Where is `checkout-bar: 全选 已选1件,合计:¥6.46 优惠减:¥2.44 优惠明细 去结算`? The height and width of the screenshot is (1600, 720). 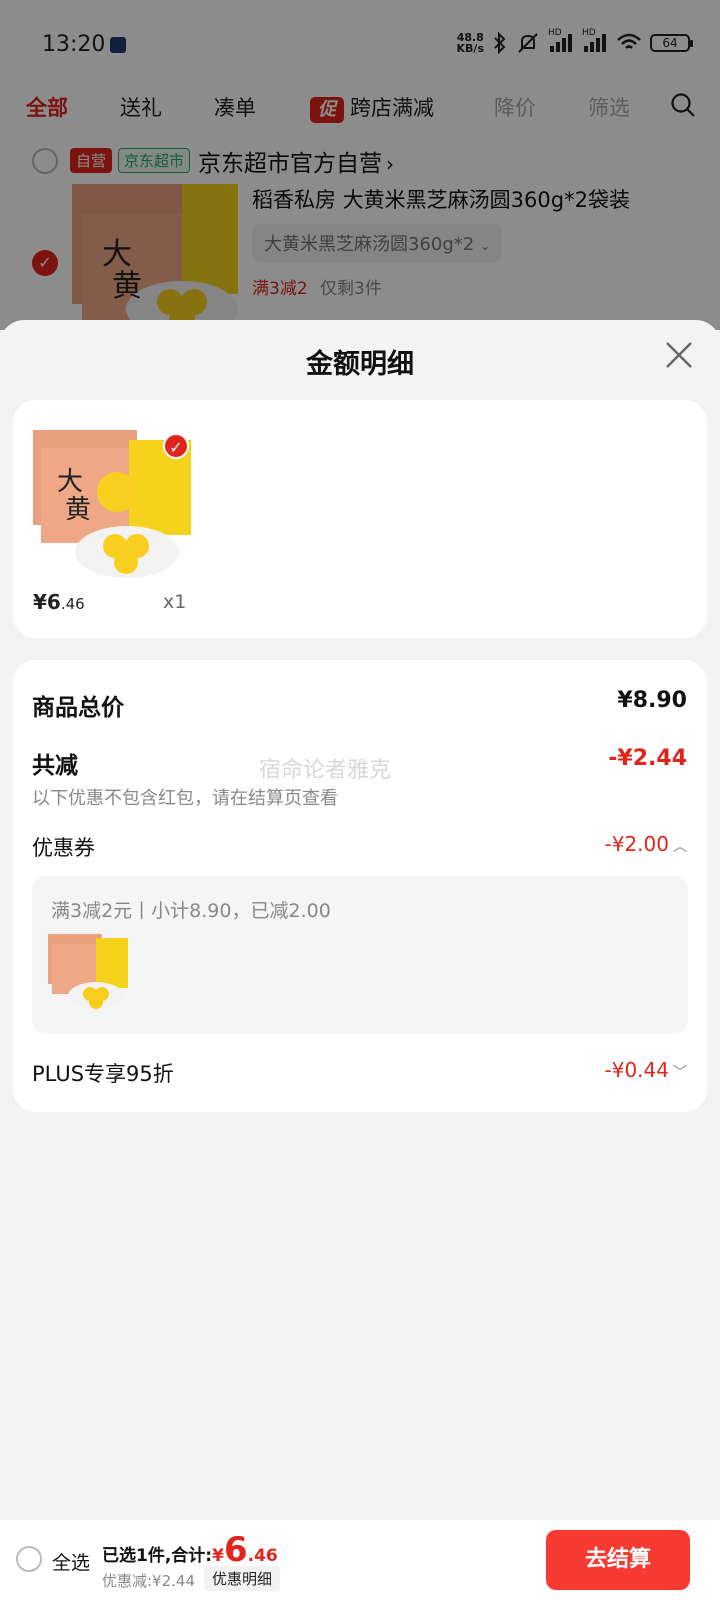 checkout-bar: 全选 已选1件,合计:¥6.46 优惠减:¥2.44 优惠明细 去结算 is located at coordinates (360, 1560).